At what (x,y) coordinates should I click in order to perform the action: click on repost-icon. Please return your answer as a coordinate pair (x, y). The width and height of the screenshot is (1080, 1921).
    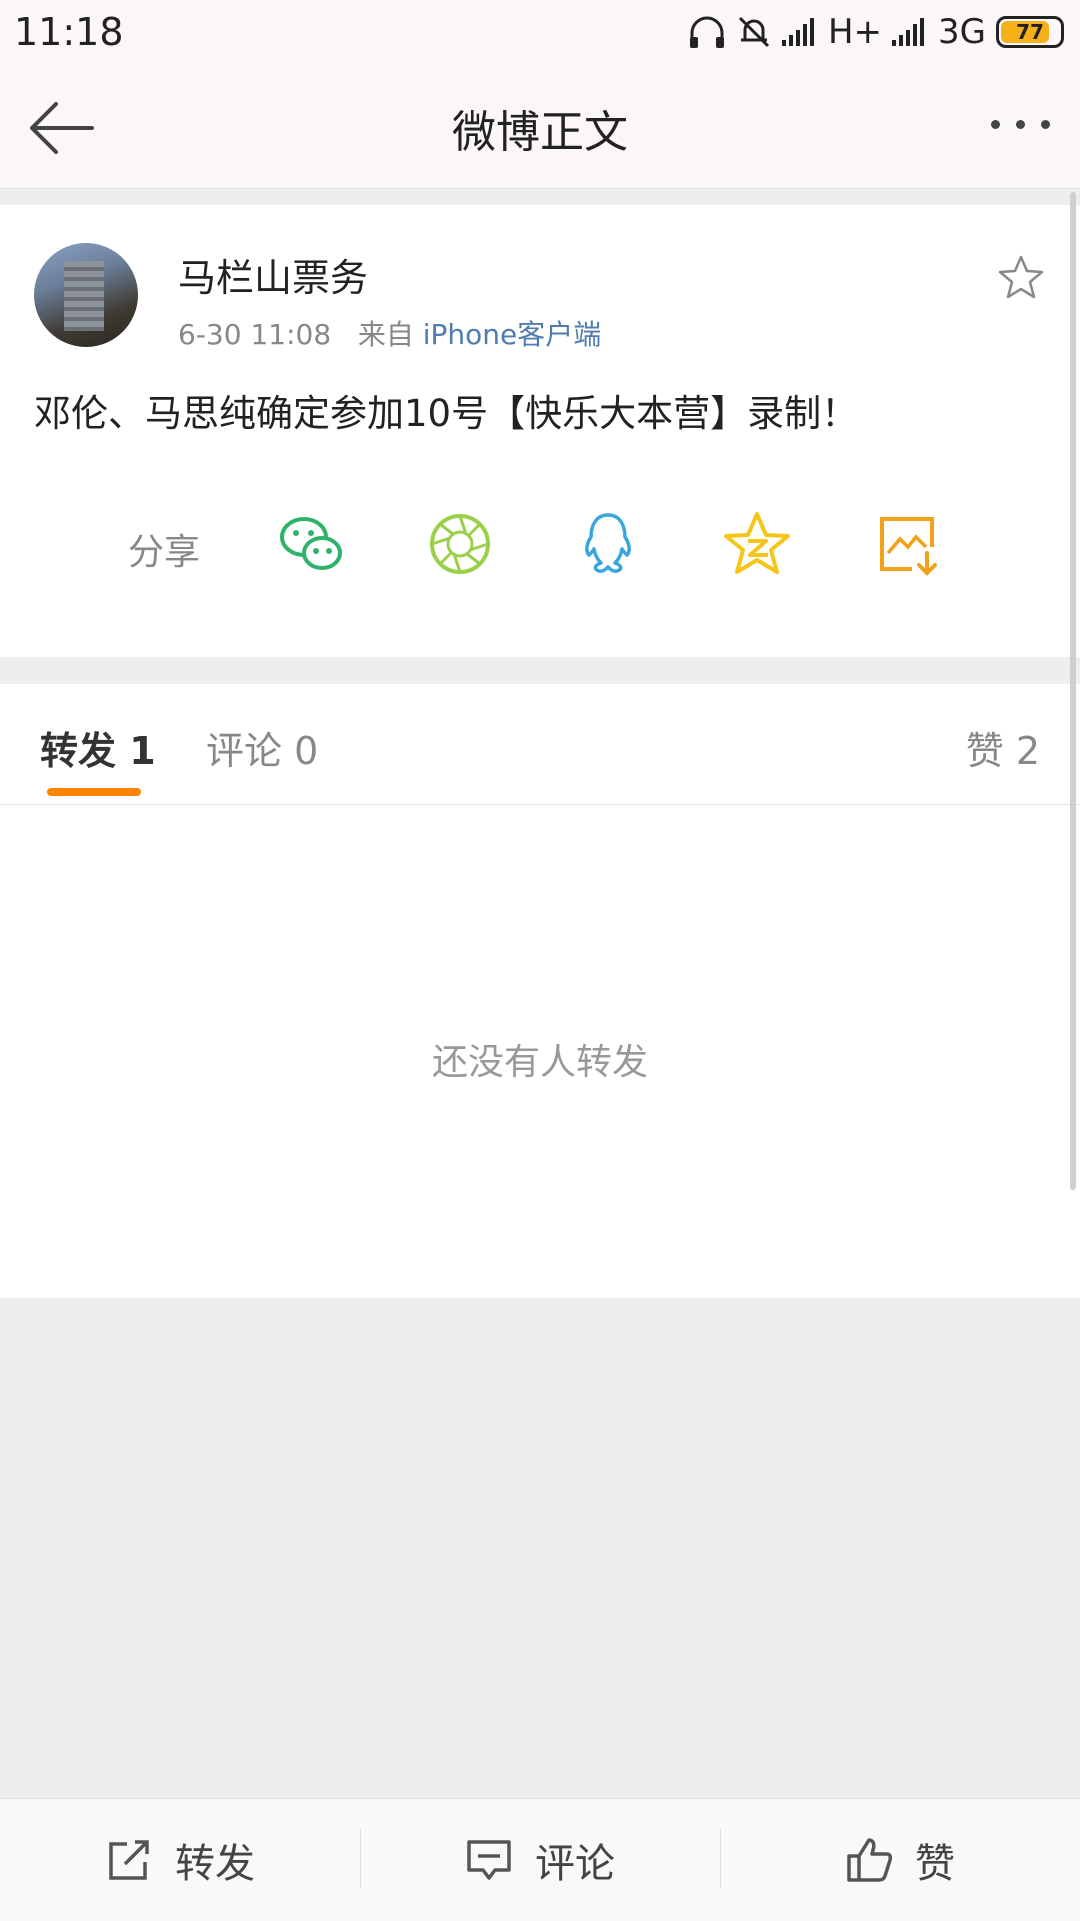
    Looking at the image, I should click on (129, 1860).